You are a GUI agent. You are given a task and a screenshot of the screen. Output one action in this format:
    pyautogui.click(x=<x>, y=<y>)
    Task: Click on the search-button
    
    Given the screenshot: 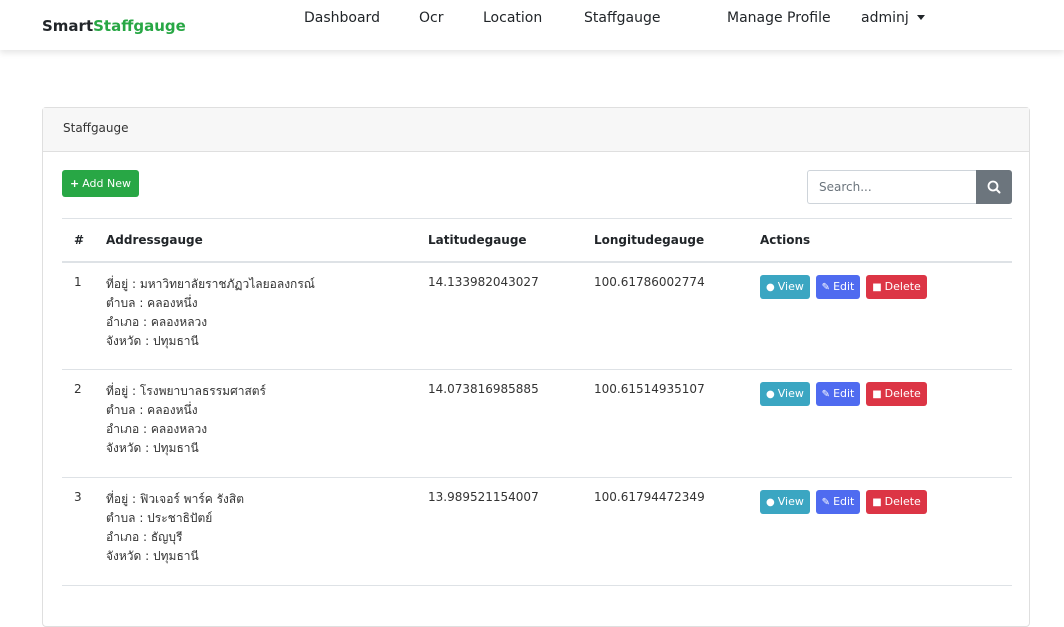 What is the action you would take?
    pyautogui.click(x=994, y=187)
    